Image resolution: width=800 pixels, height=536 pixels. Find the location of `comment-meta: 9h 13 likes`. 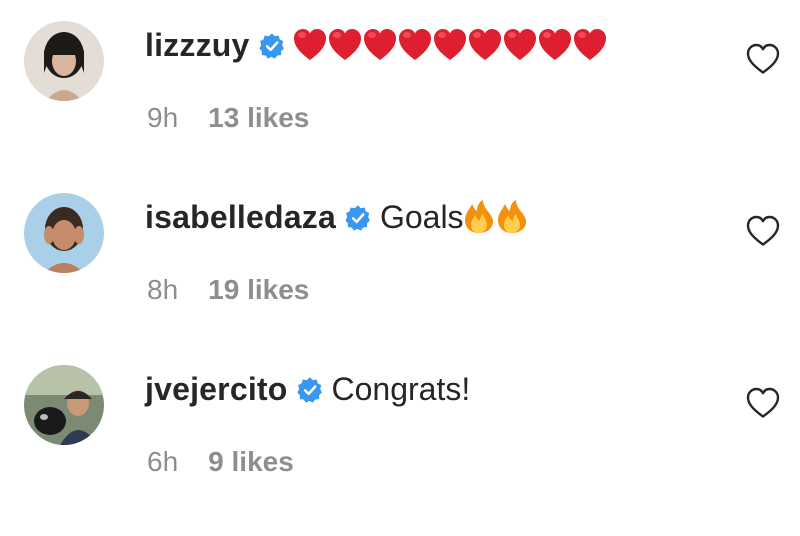

comment-meta: 9h 13 likes is located at coordinates (228, 118).